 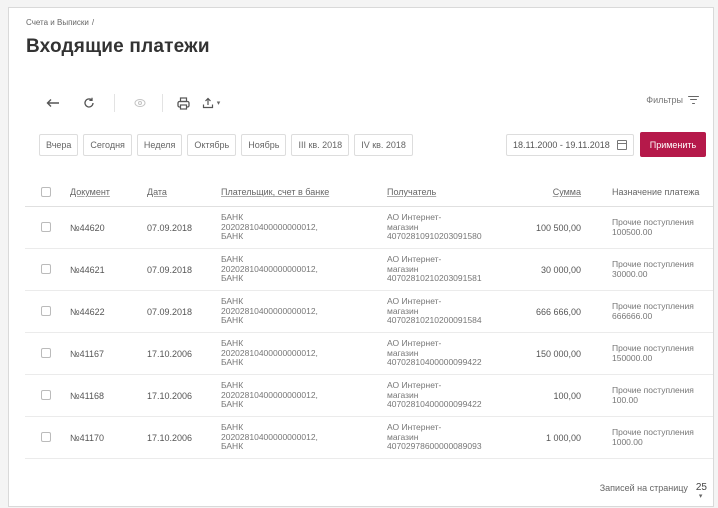 What do you see at coordinates (673, 144) in the screenshot?
I see `apply-button: Применить` at bounding box center [673, 144].